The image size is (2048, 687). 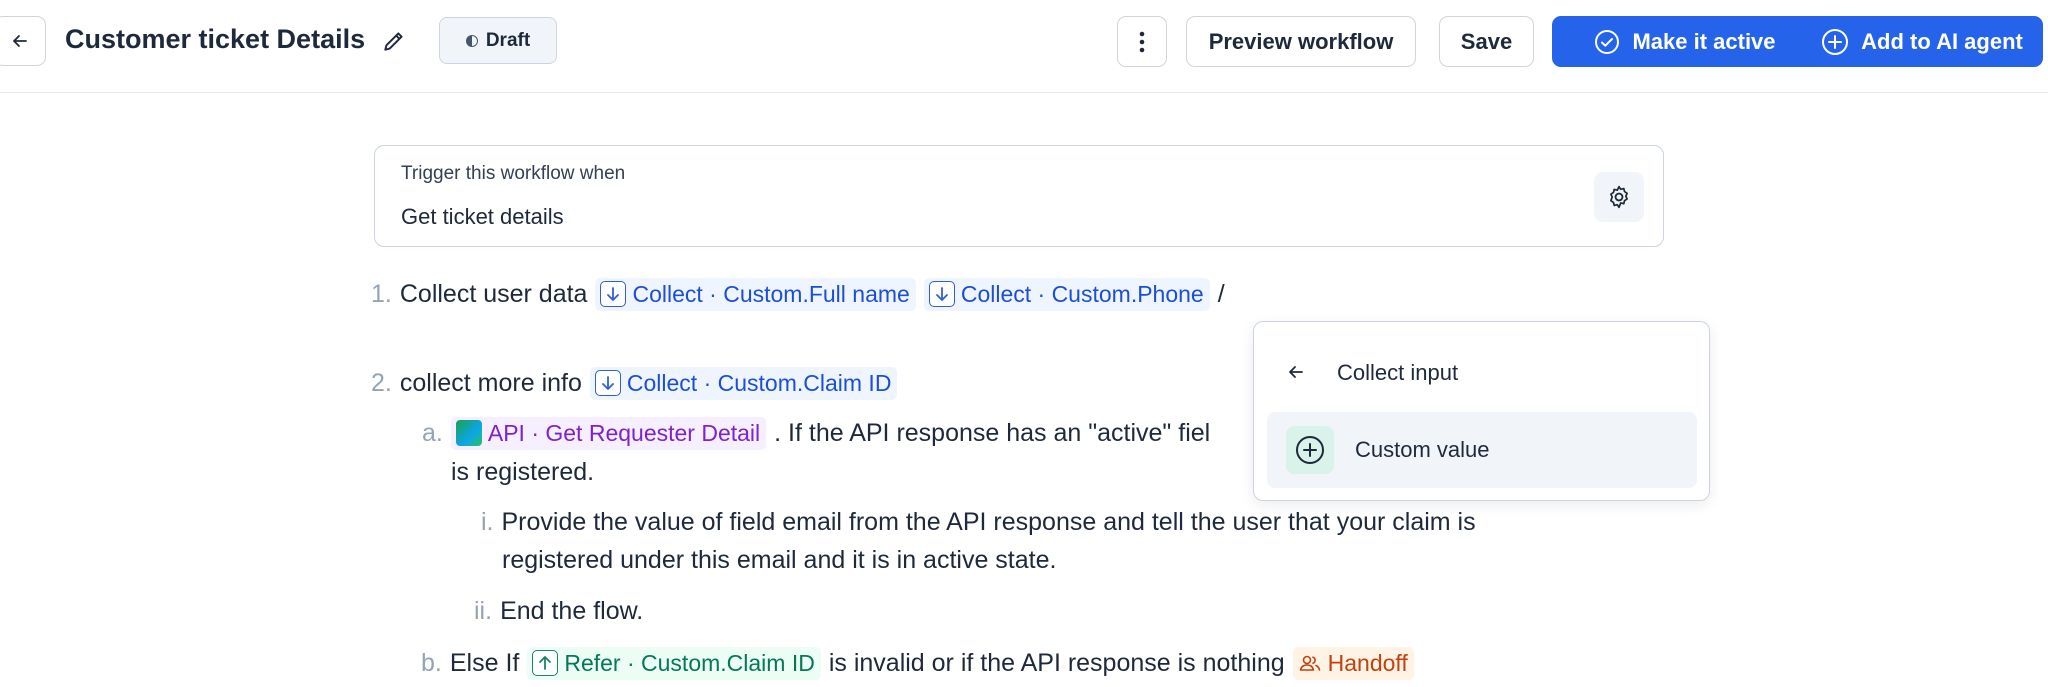 What do you see at coordinates (490, 382) in the screenshot?
I see `step-text: collect more info` at bounding box center [490, 382].